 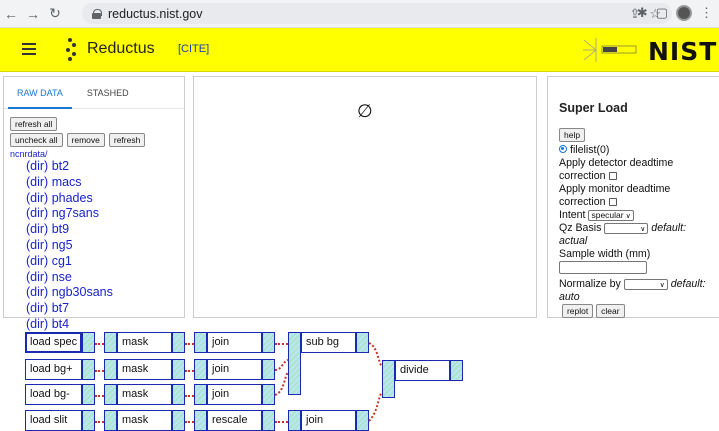 I want to click on qz-default-label: default:, so click(x=669, y=228).